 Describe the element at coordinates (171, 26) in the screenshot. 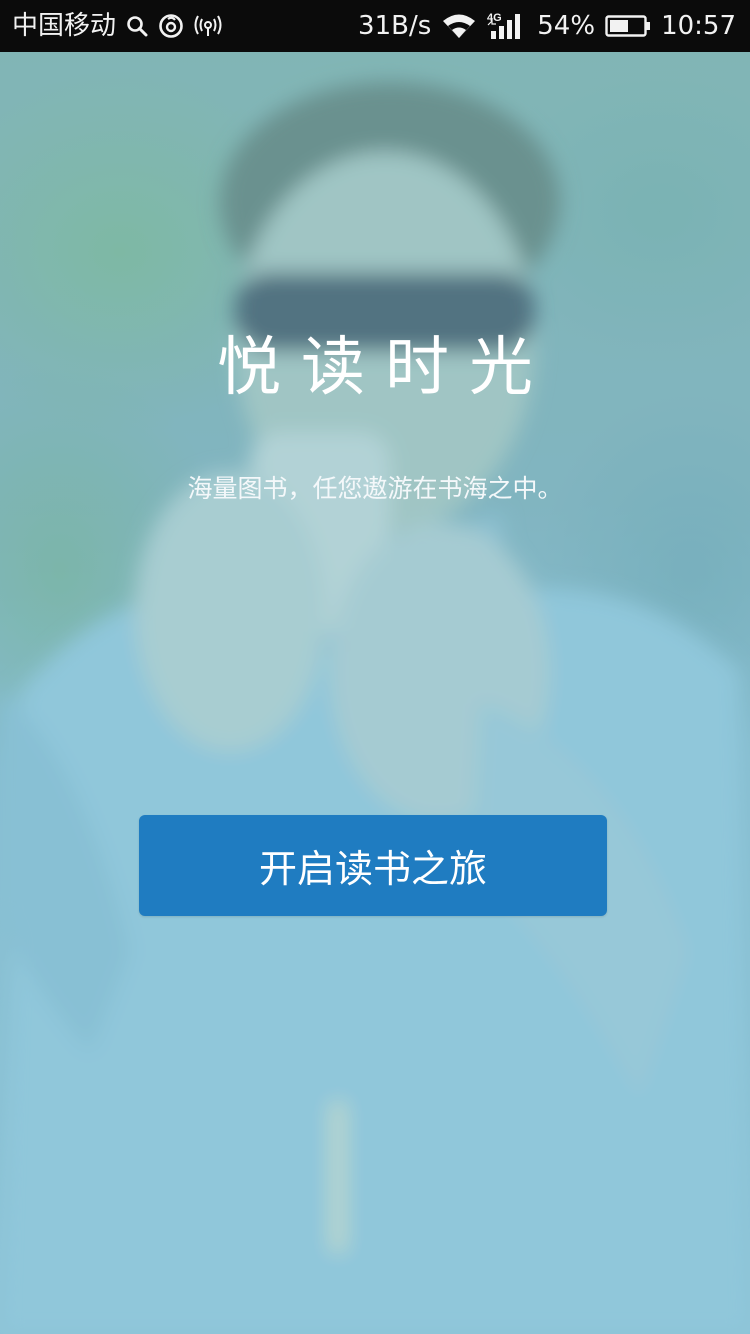

I see `netease-icon` at that location.